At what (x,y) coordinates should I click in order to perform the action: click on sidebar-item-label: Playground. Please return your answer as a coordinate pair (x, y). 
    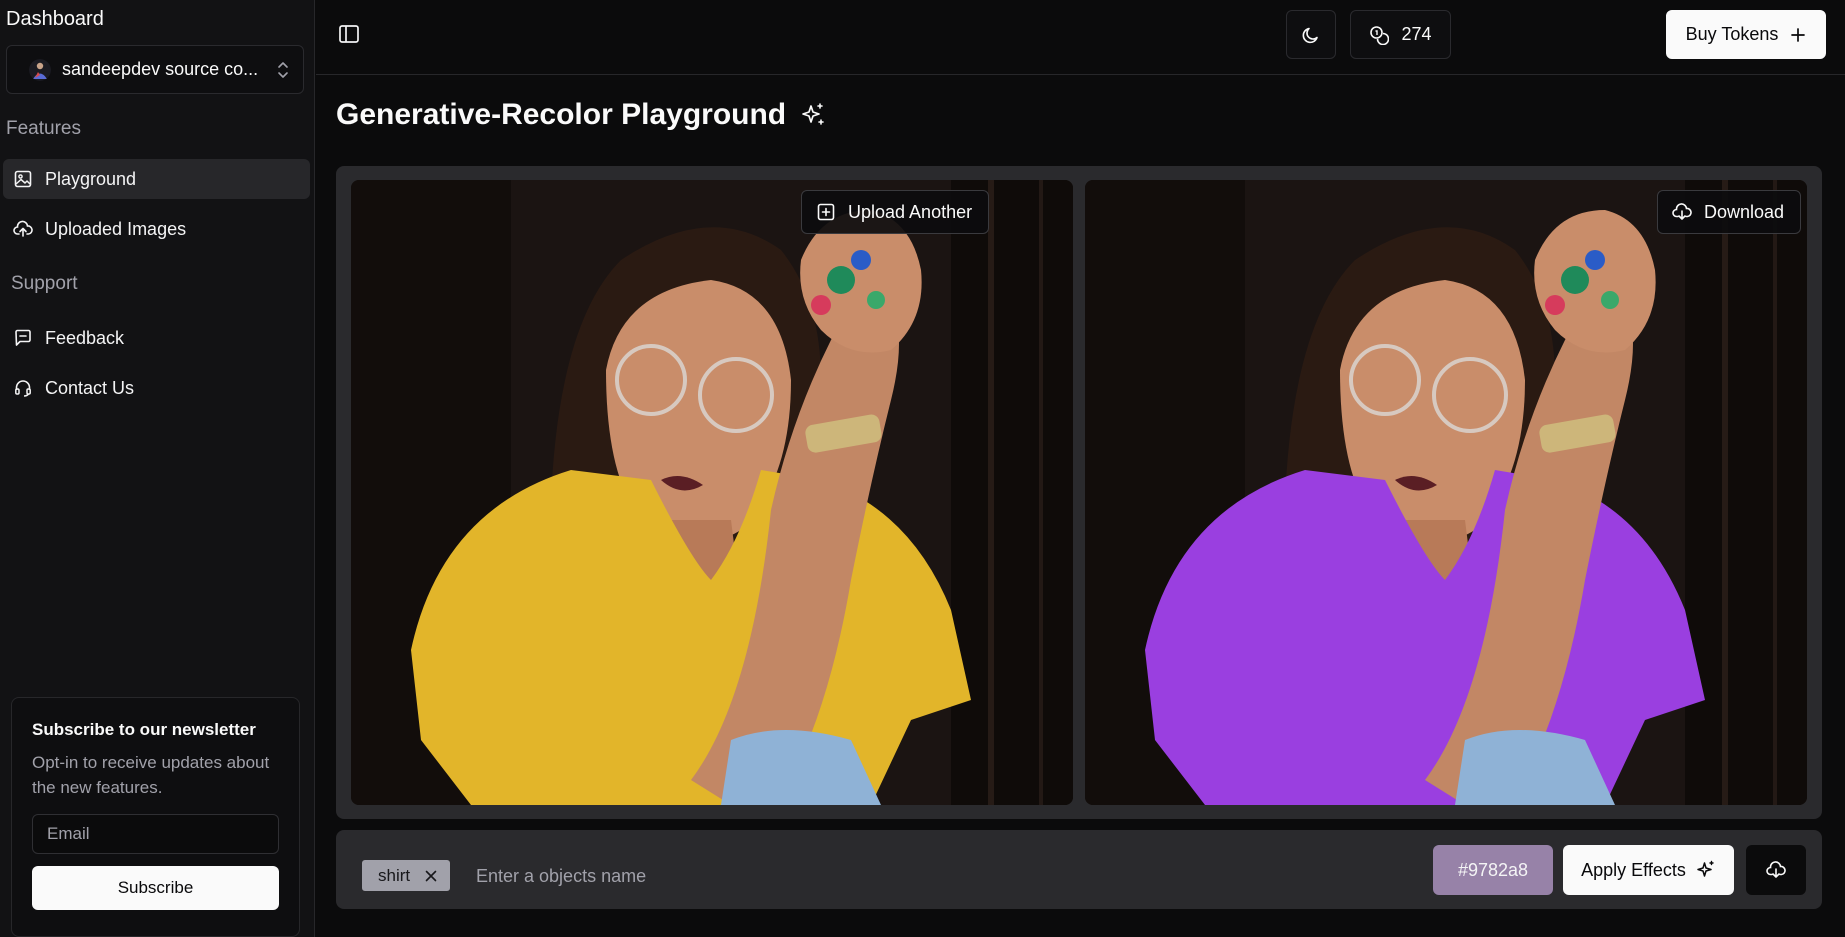
    Looking at the image, I should click on (91, 178).